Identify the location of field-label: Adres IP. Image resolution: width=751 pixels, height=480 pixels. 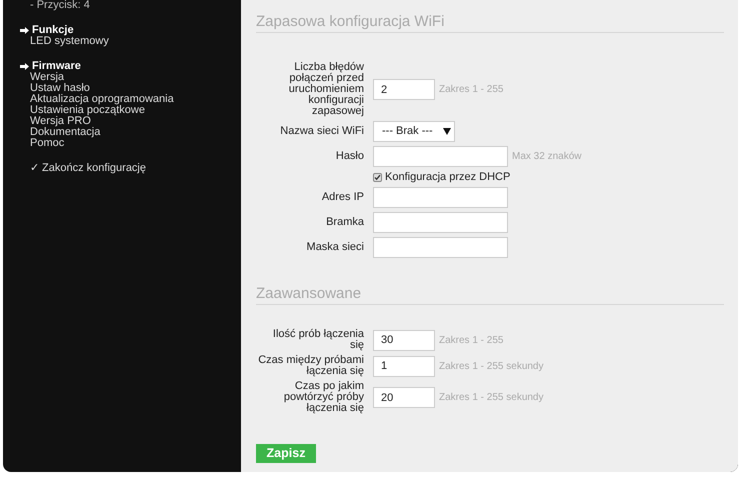
(342, 197).